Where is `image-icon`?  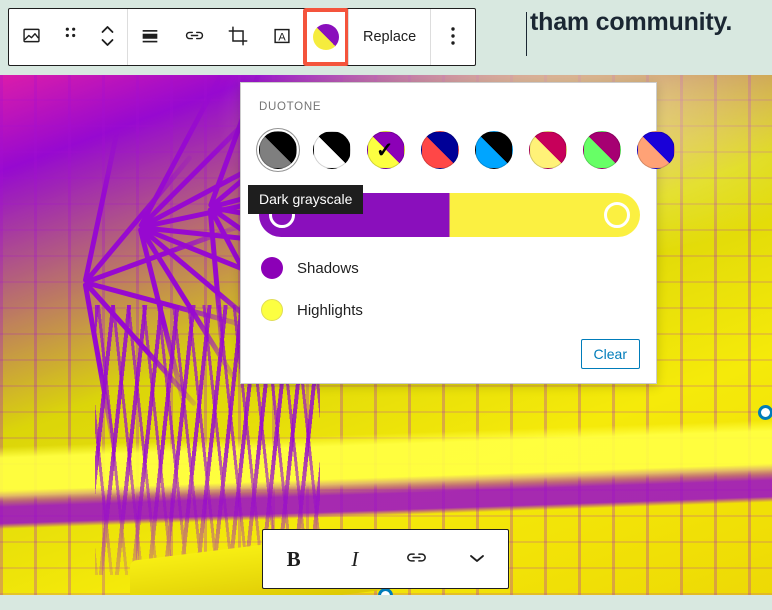
image-icon is located at coordinates (31, 37).